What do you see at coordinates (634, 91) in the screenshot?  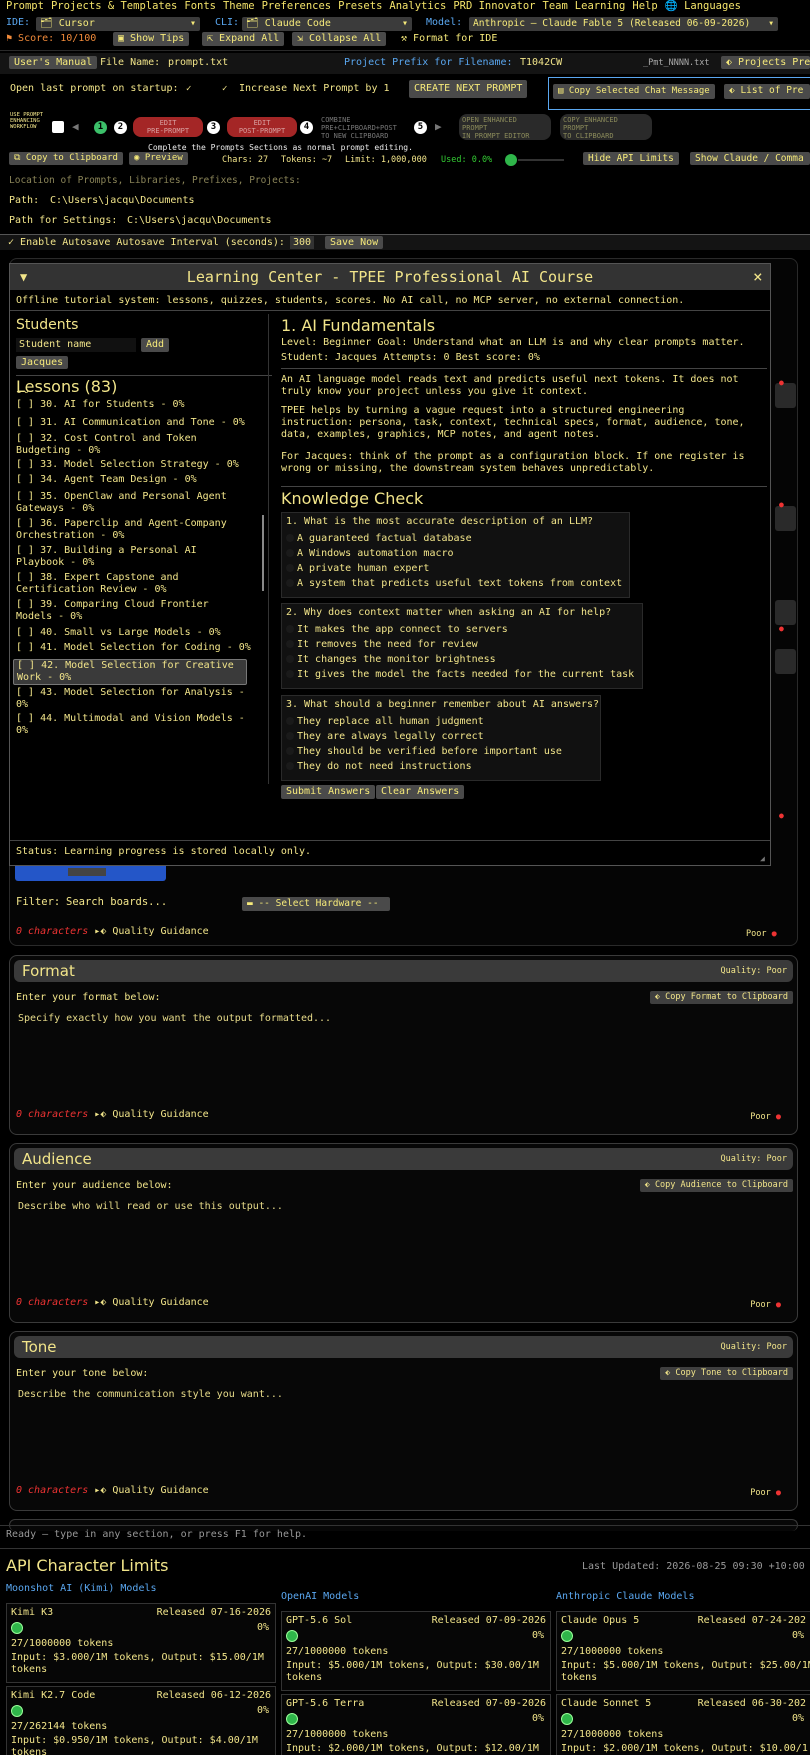 I see `copy-selected-chat-button: ▤ Copy Selected Chat Message` at bounding box center [634, 91].